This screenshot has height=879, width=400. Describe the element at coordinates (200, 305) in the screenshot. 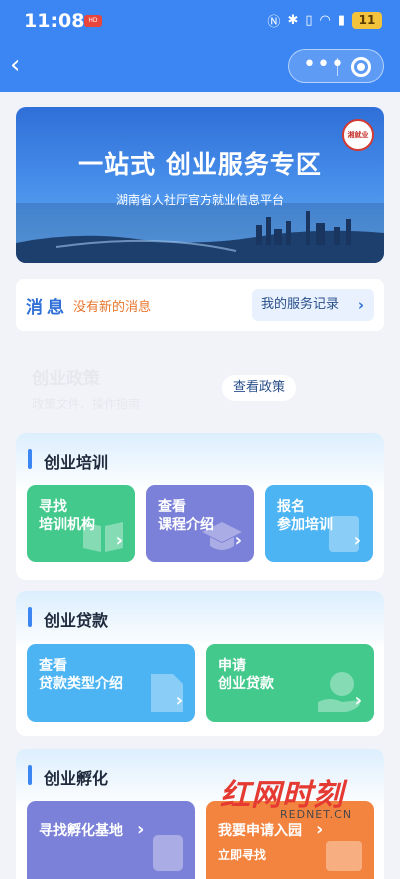

I see `message-bar: 消息 没有新的消息 我的服务记录 ›` at that location.